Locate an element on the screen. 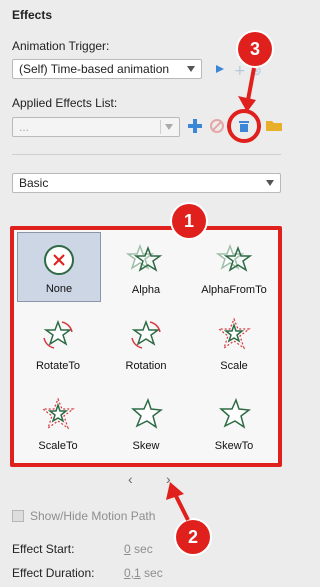 The width and height of the screenshot is (320, 587). annotation-ring is located at coordinates (244, 126).